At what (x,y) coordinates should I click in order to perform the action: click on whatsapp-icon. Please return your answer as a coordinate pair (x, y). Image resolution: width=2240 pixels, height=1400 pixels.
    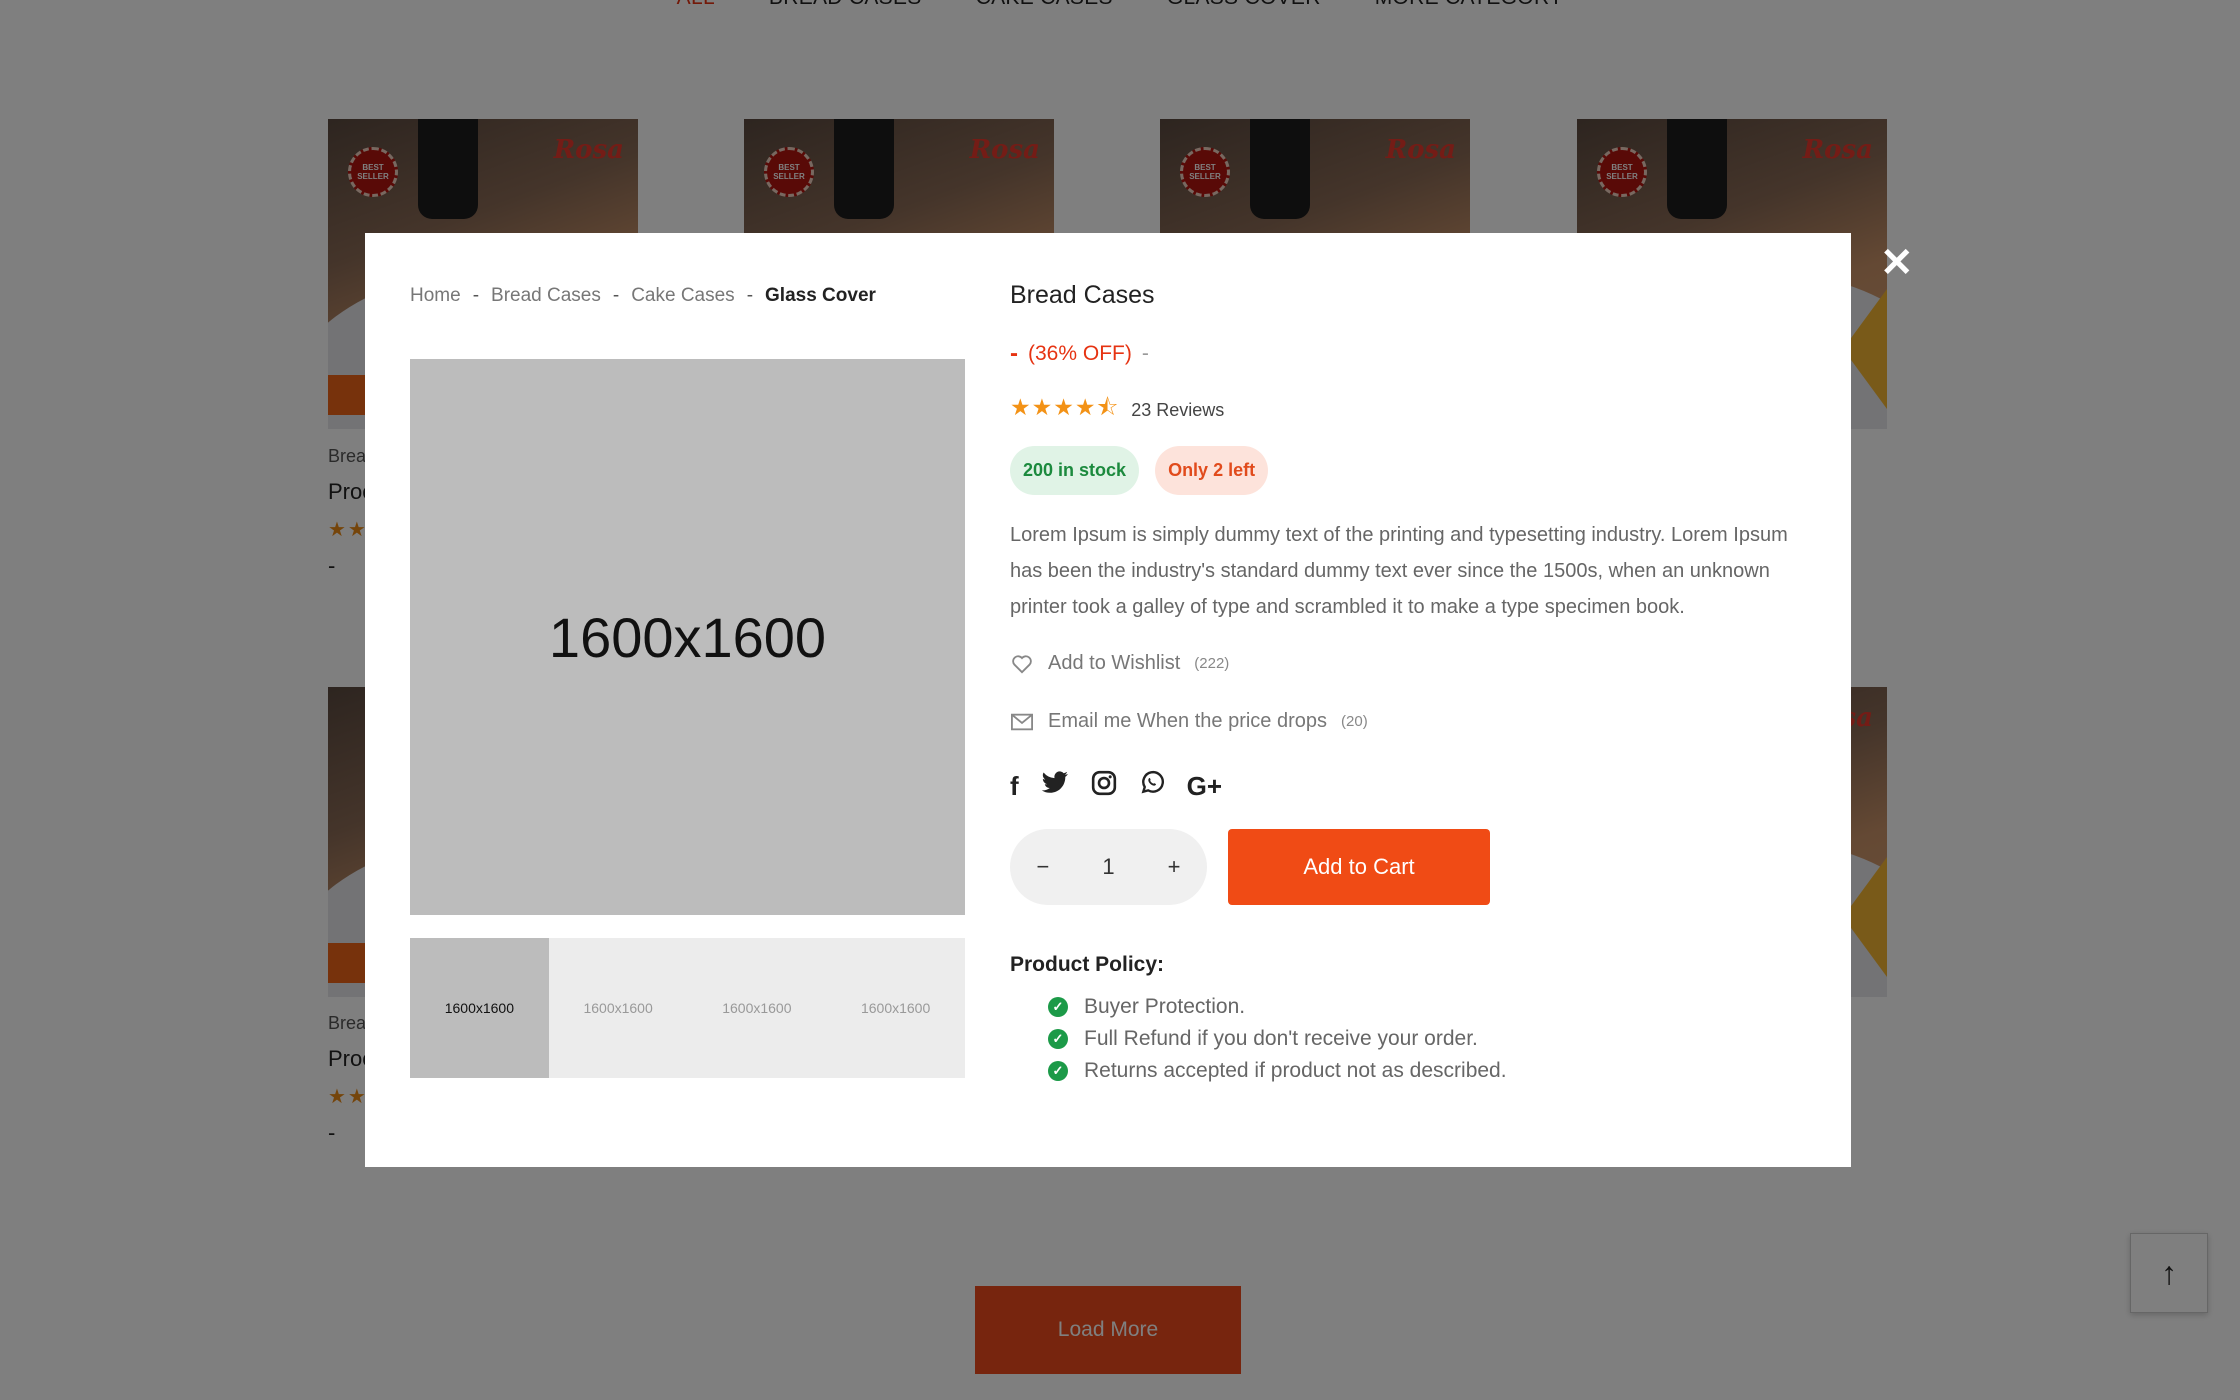
    Looking at the image, I should click on (1152, 786).